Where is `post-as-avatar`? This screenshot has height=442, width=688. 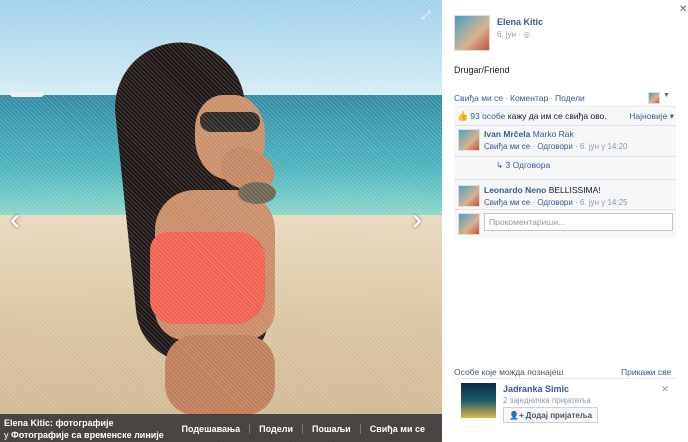 post-as-avatar is located at coordinates (654, 98).